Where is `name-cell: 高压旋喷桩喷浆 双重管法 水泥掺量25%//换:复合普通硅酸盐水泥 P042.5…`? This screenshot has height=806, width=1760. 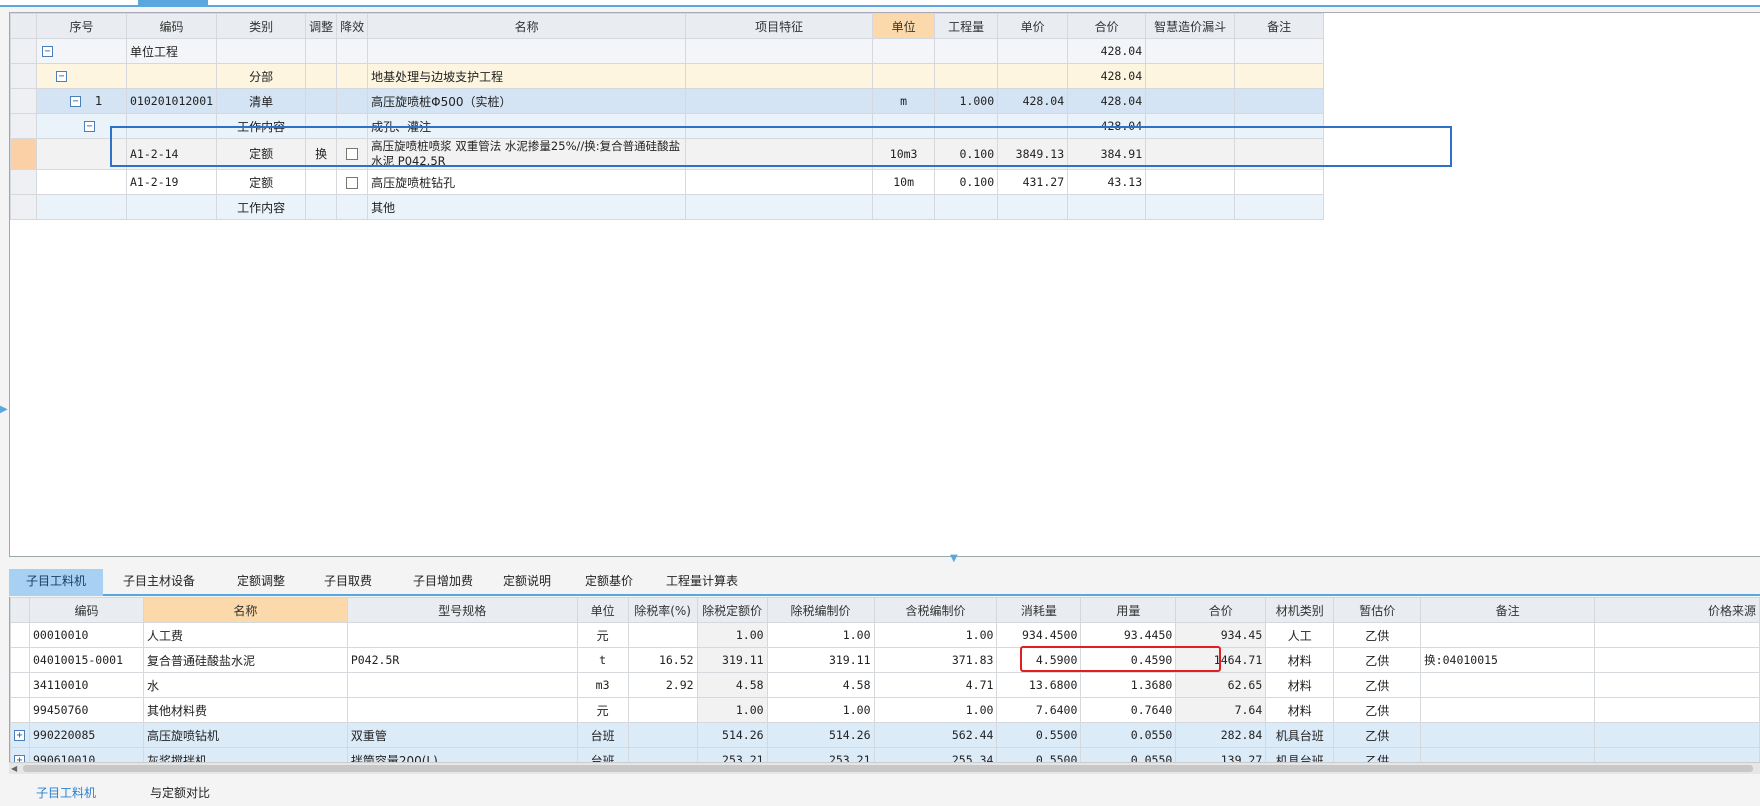 name-cell: 高压旋喷桩喷浆 双重管法 水泥掺量25%//换:复合普通硅酸盐水泥 P042.5… is located at coordinates (527, 154).